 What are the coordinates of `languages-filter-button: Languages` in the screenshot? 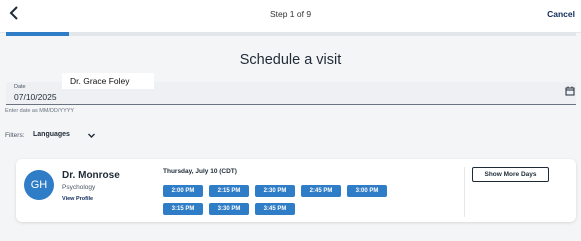 It's located at (51, 134).